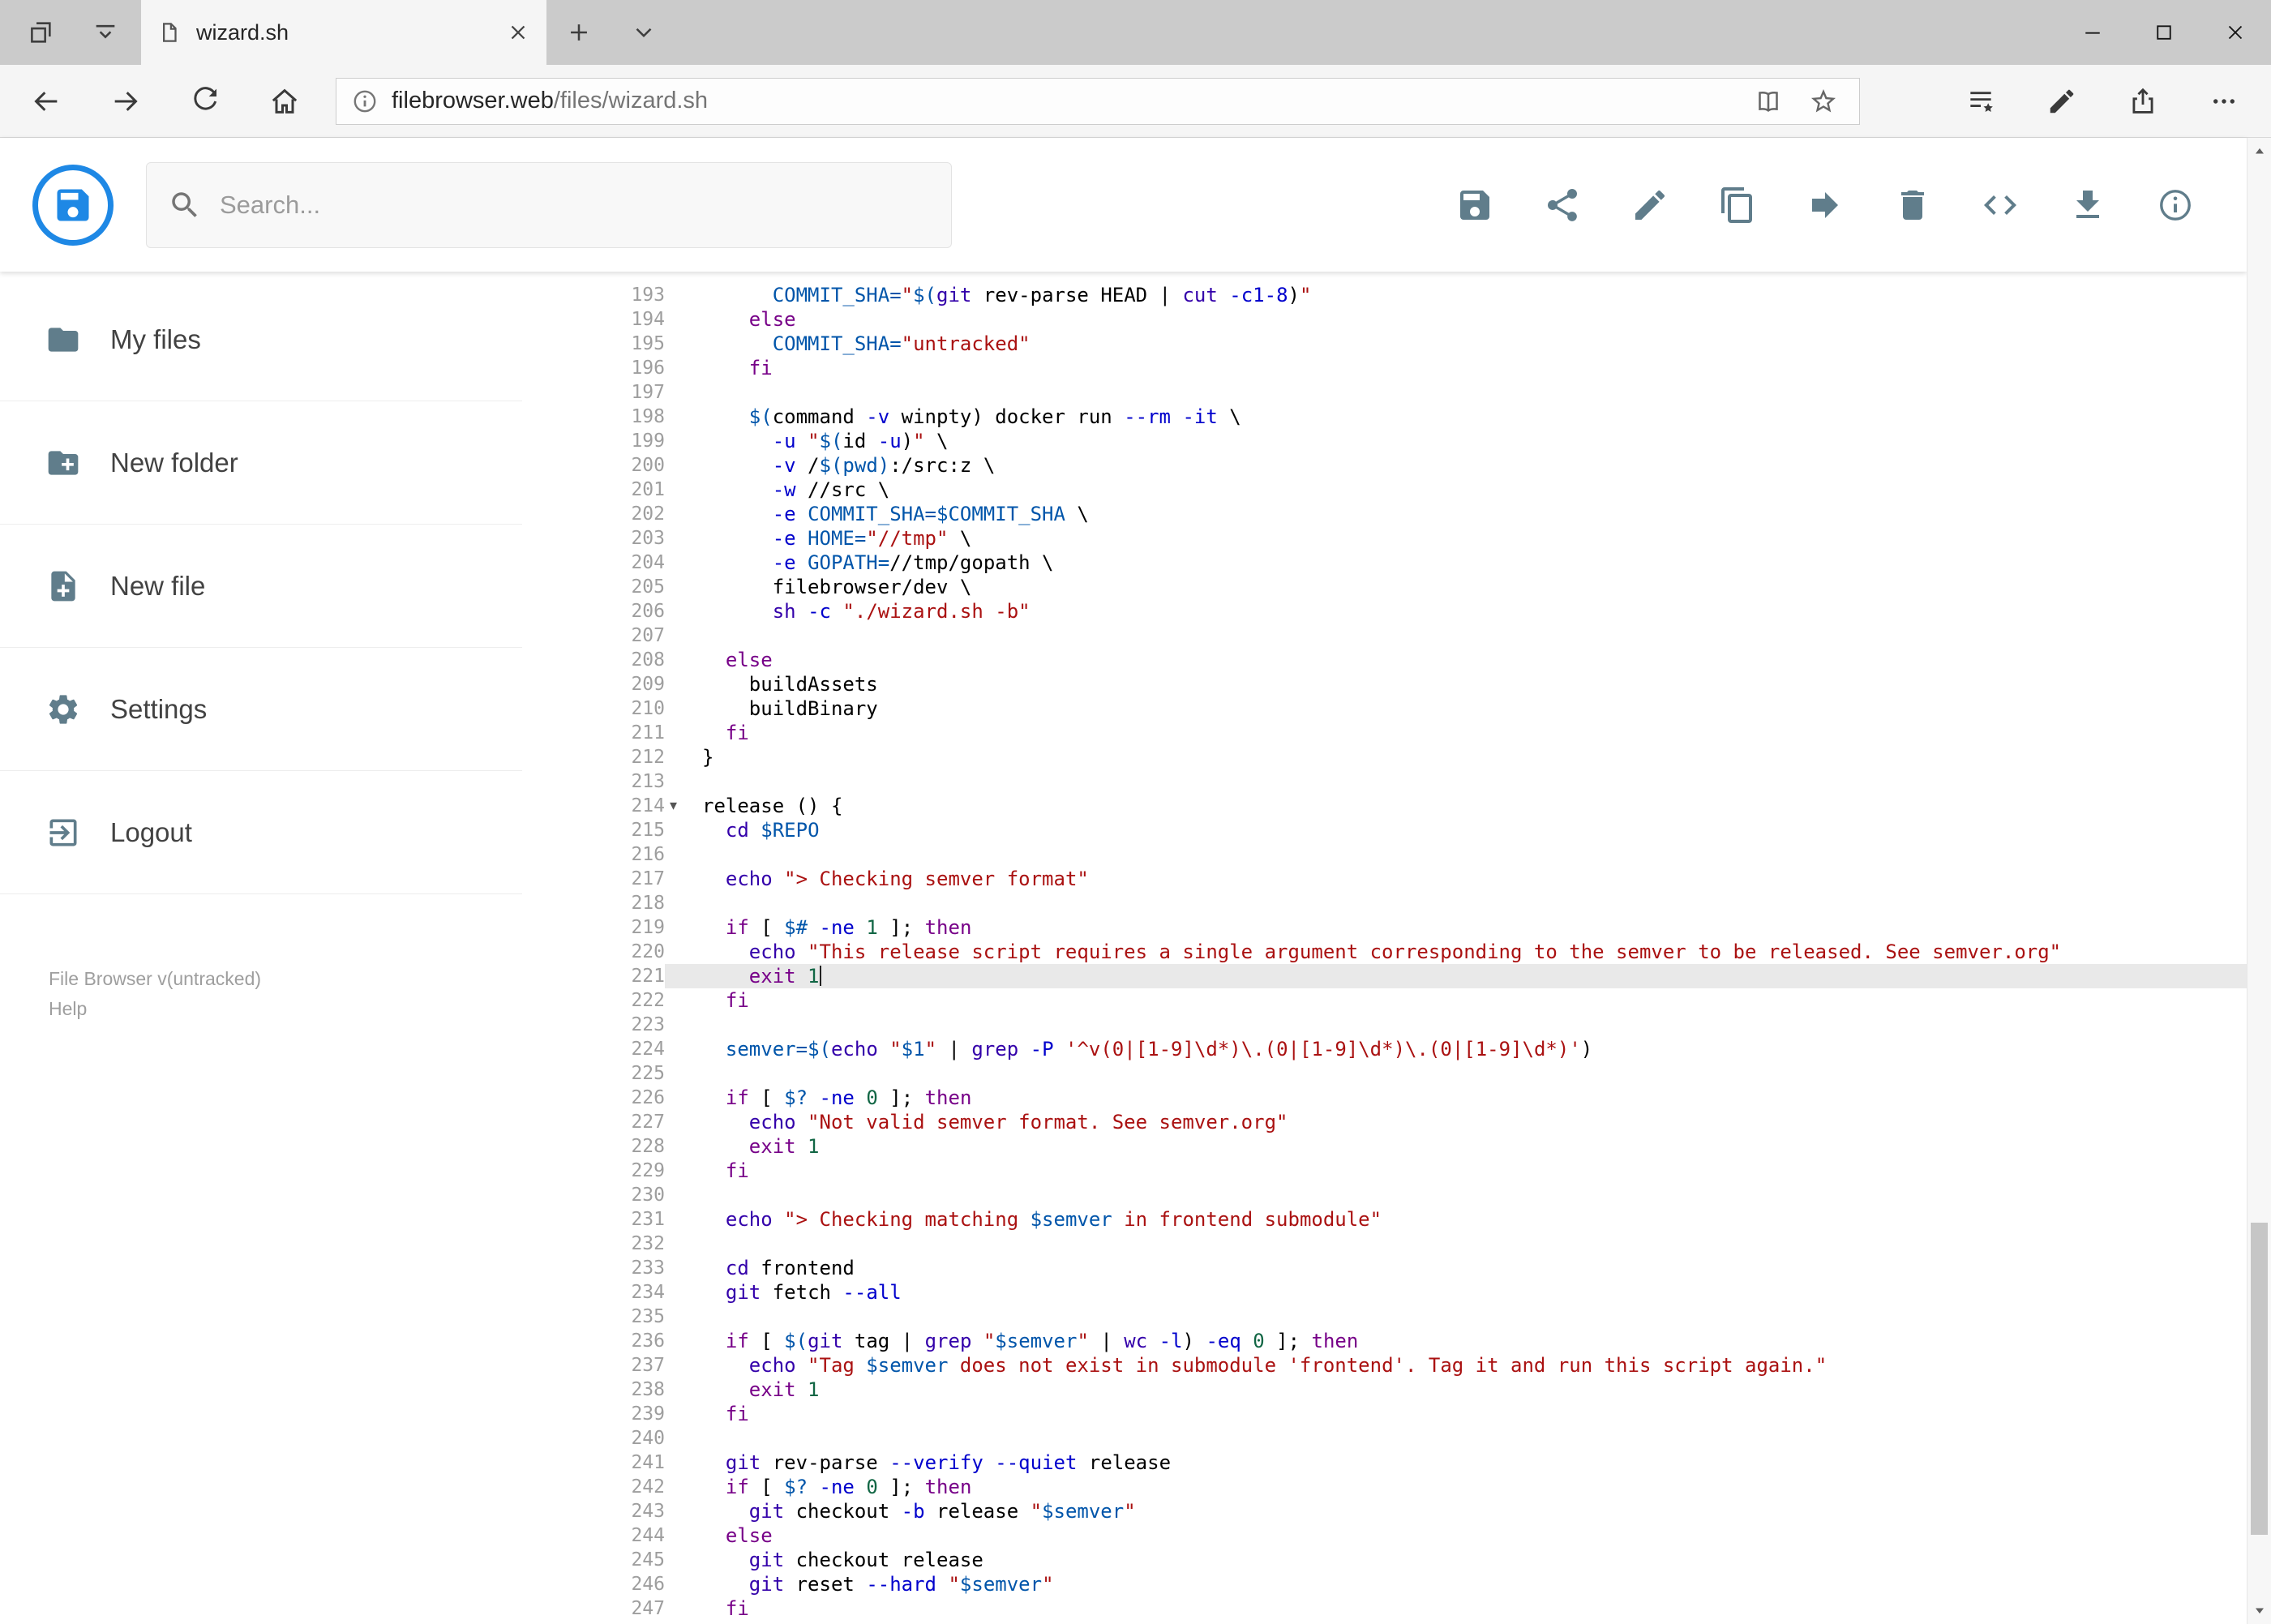 The height and width of the screenshot is (1624, 2271). What do you see at coordinates (1420, 660) in the screenshot?
I see `code-line: 208 else` at bounding box center [1420, 660].